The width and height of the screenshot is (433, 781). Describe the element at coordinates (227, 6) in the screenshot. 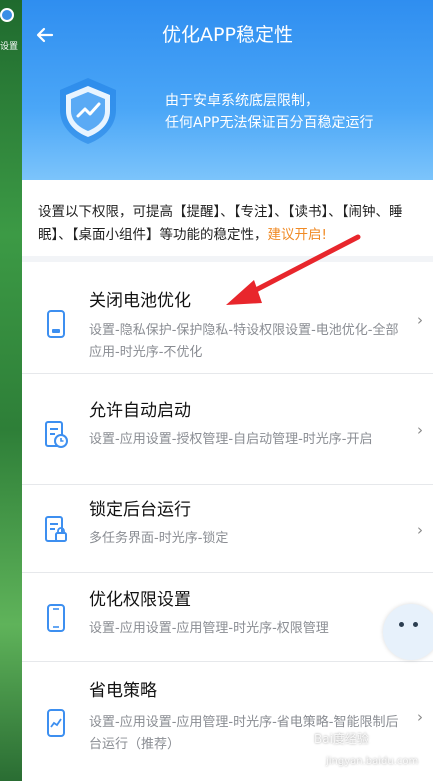

I see `status-bar` at that location.